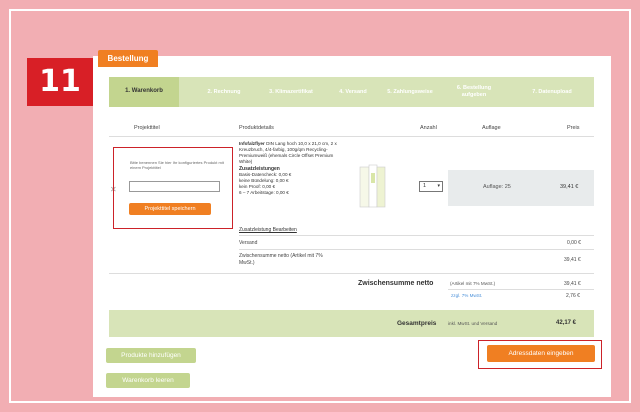  Describe the element at coordinates (148, 380) in the screenshot. I see `clear-cart-button: Warenkorb leeren` at that location.